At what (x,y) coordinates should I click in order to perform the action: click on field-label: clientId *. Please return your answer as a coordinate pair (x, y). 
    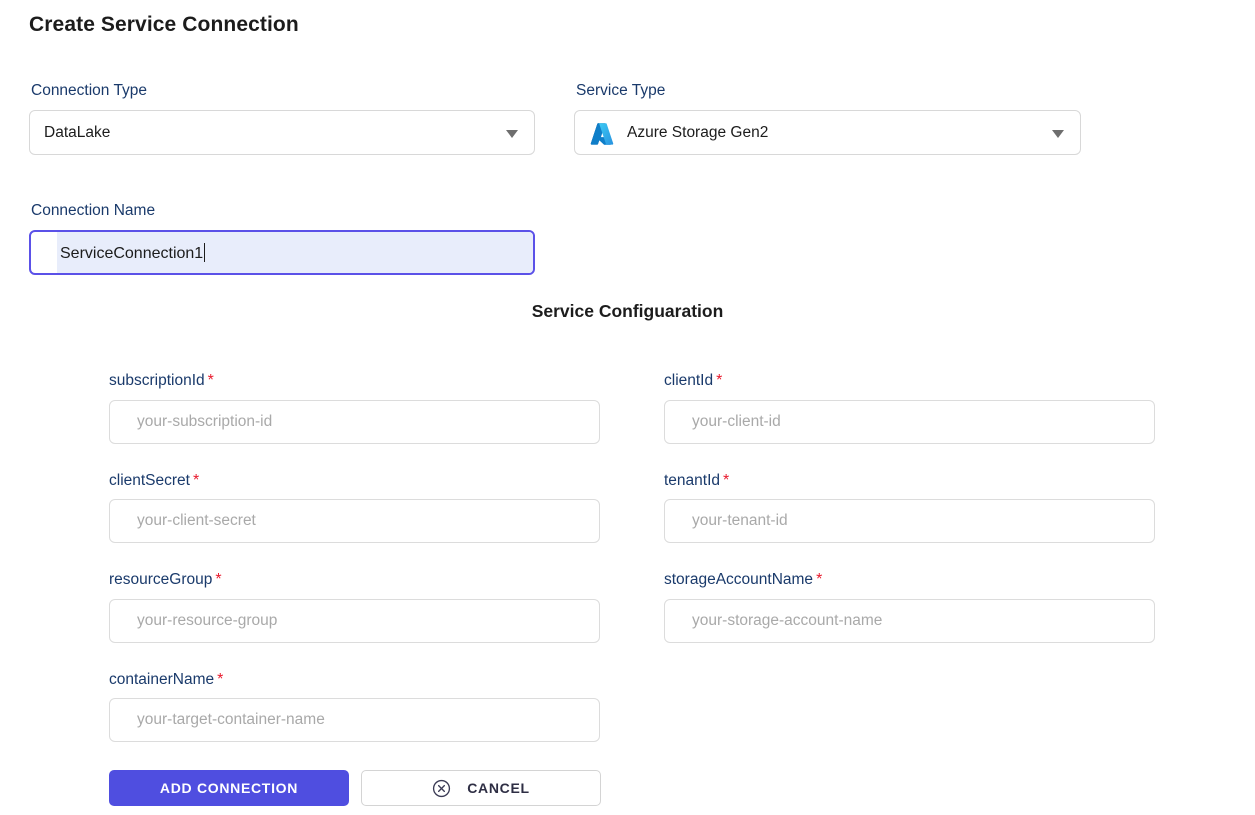
    Looking at the image, I should click on (693, 380).